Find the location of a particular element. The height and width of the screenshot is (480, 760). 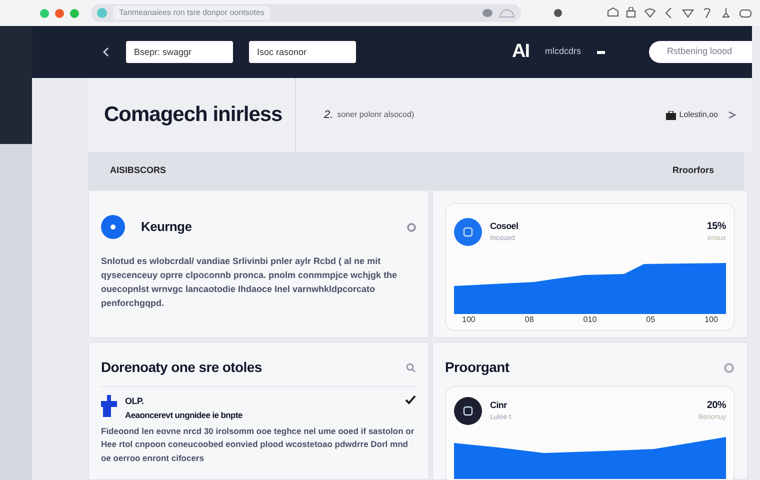

chart-value: 20% is located at coordinates (716, 406).